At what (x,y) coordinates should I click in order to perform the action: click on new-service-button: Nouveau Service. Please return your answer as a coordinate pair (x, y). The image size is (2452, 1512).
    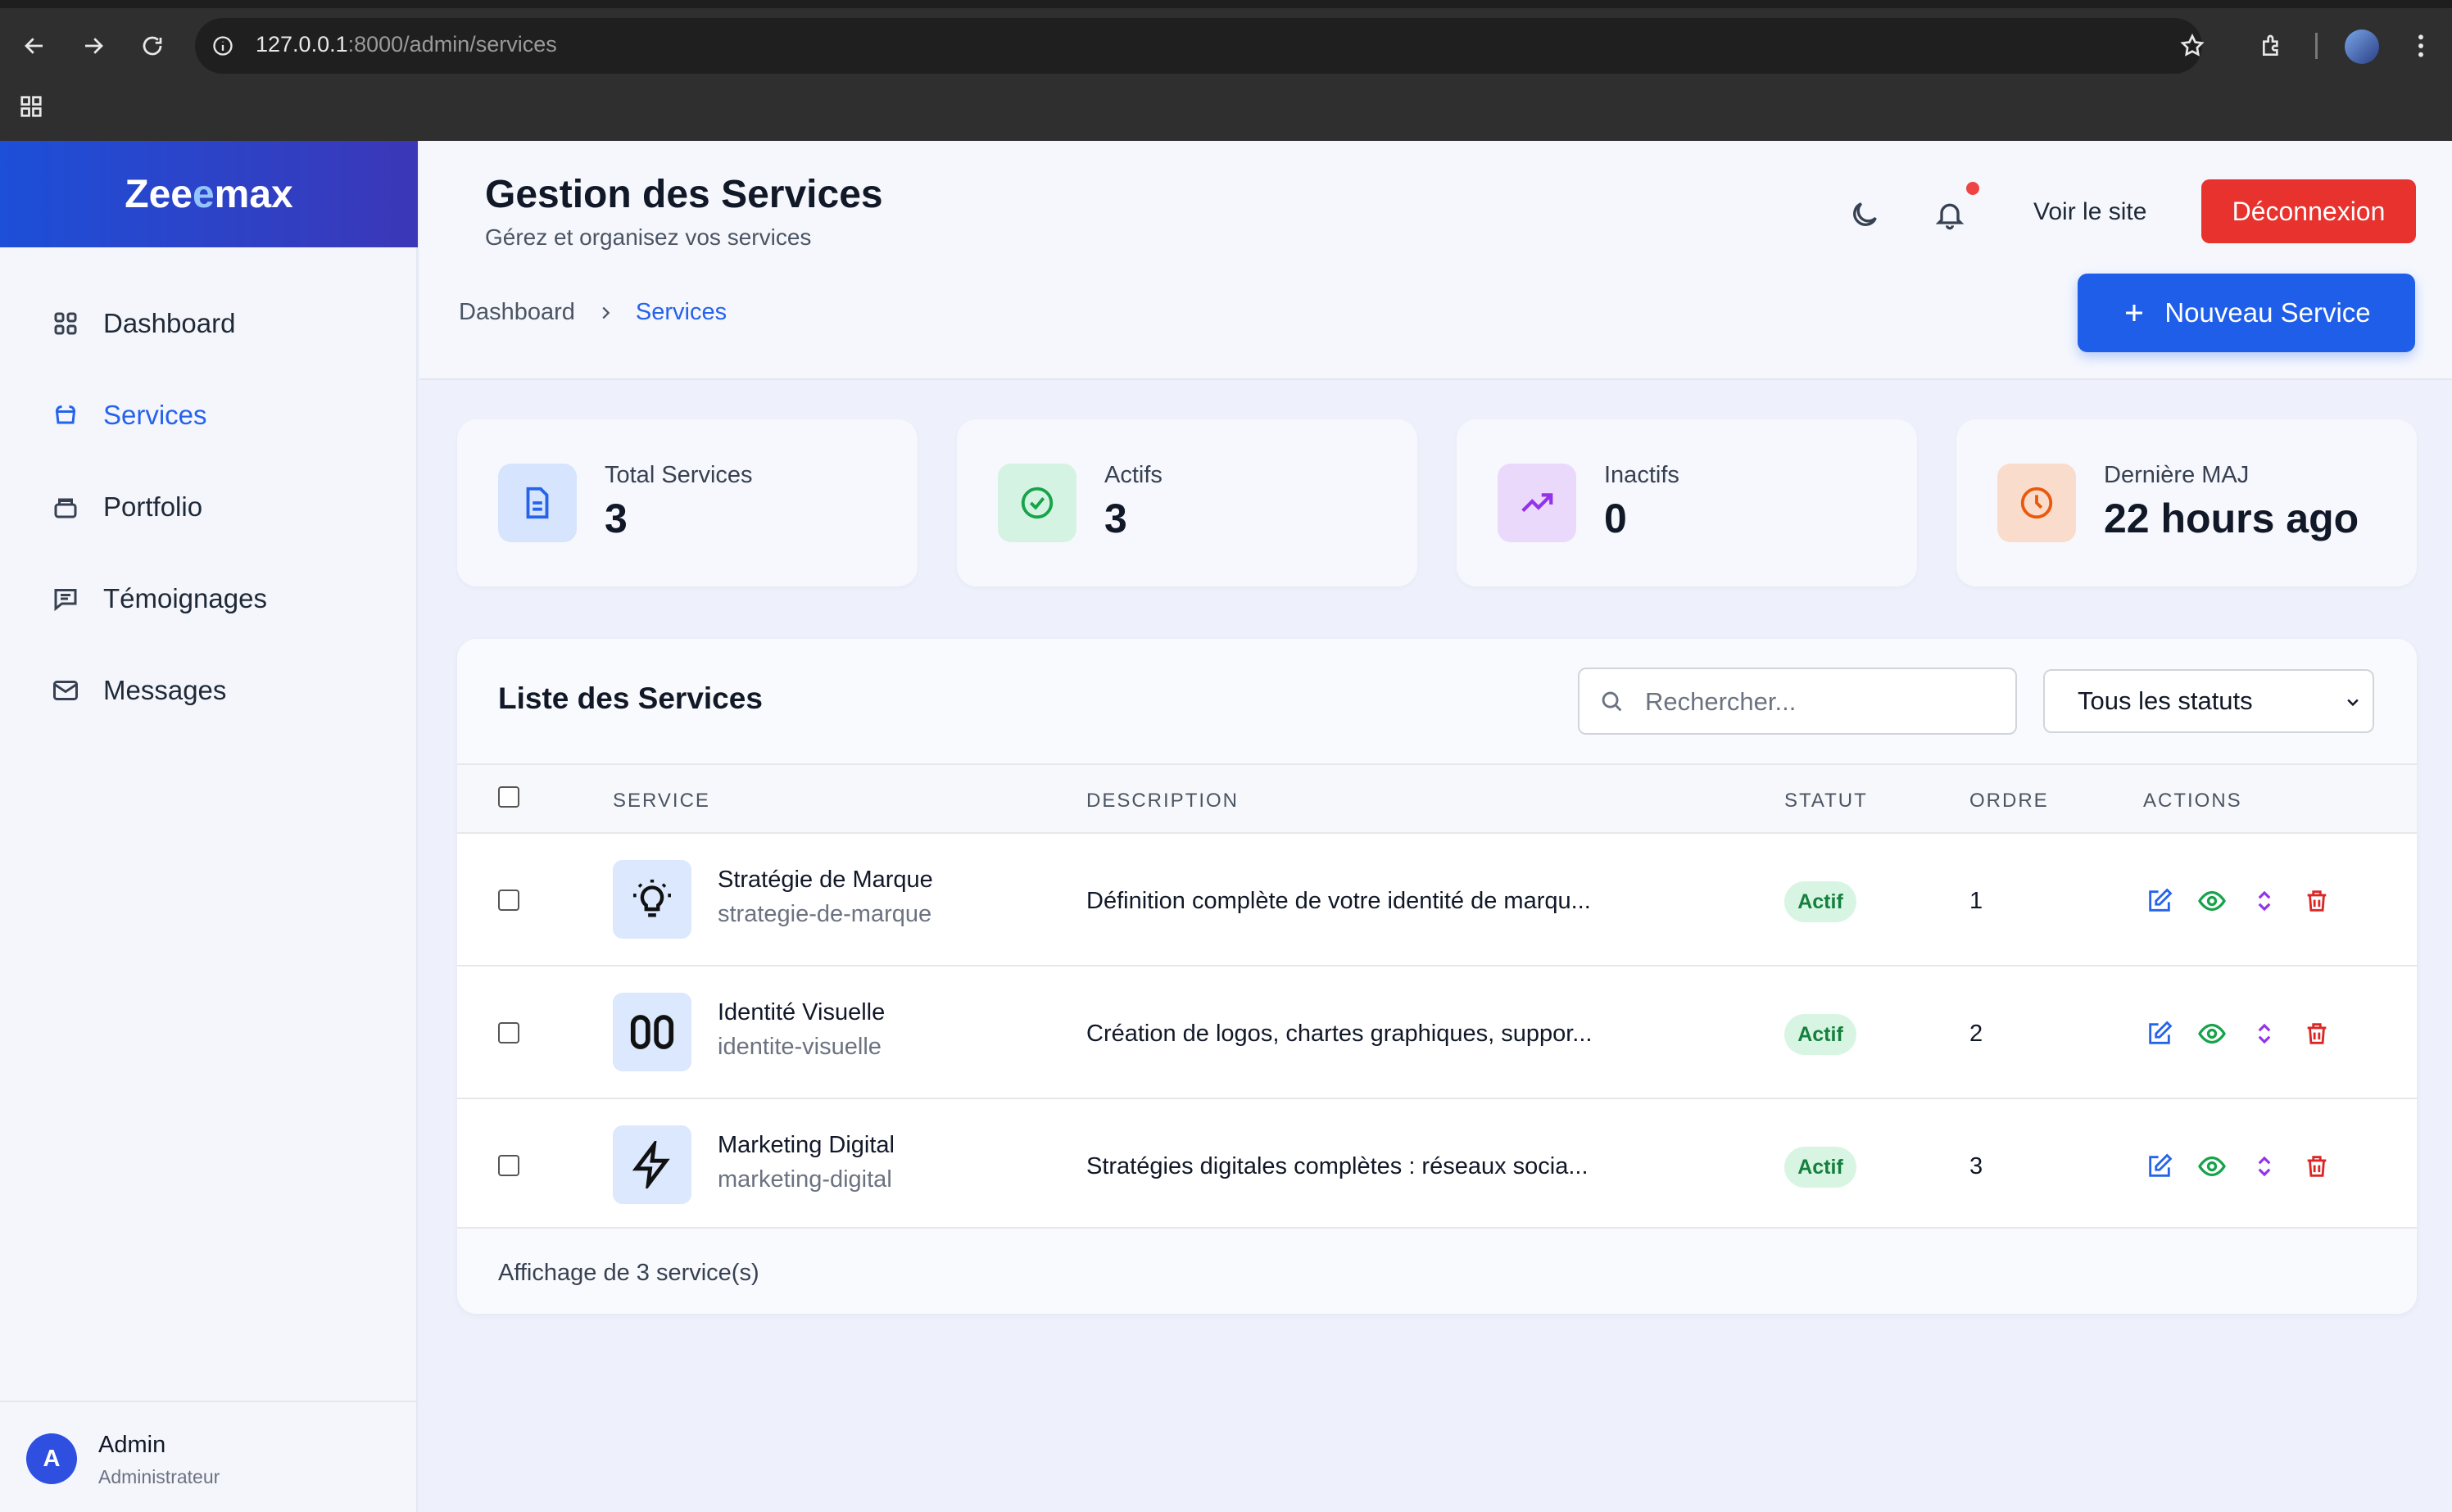
    Looking at the image, I should click on (2246, 313).